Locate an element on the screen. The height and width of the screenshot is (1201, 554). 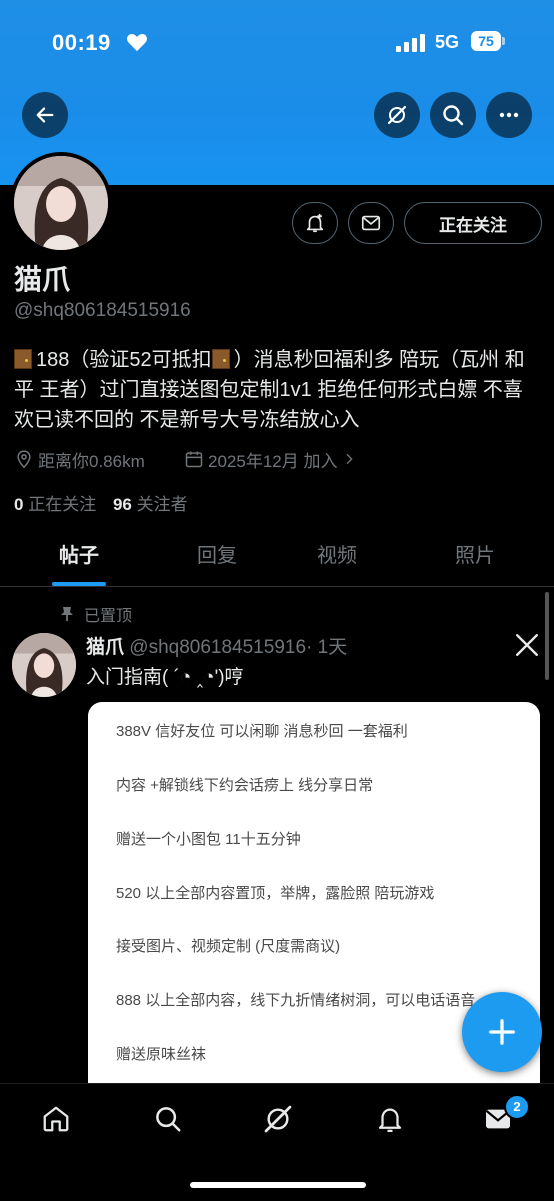
plus-icon is located at coordinates (502, 1032).